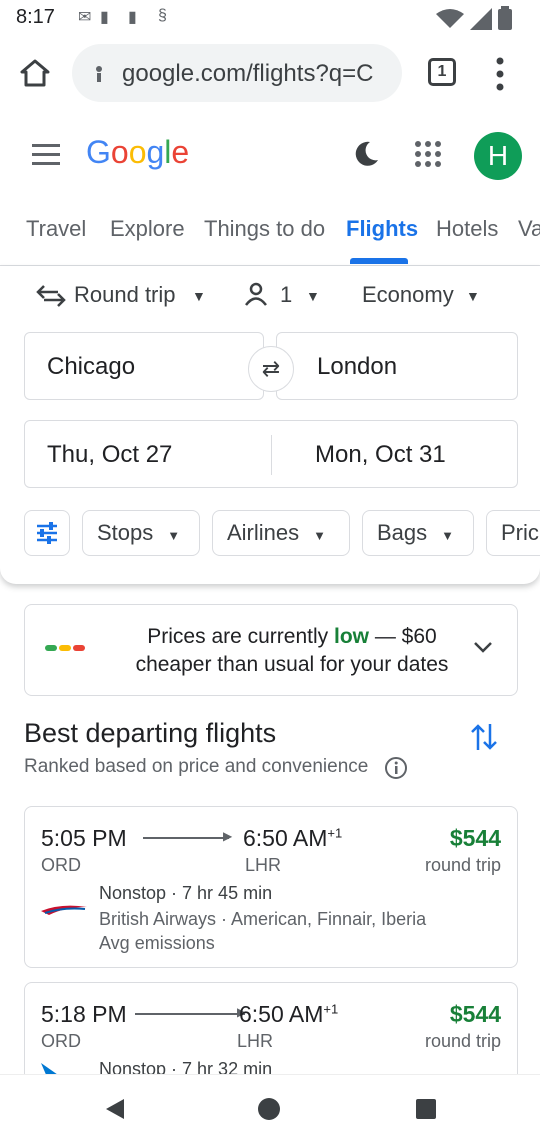 The image size is (540, 1140). Describe the element at coordinates (64, 910) in the screenshot. I see `british-airways-logo-icon` at that location.